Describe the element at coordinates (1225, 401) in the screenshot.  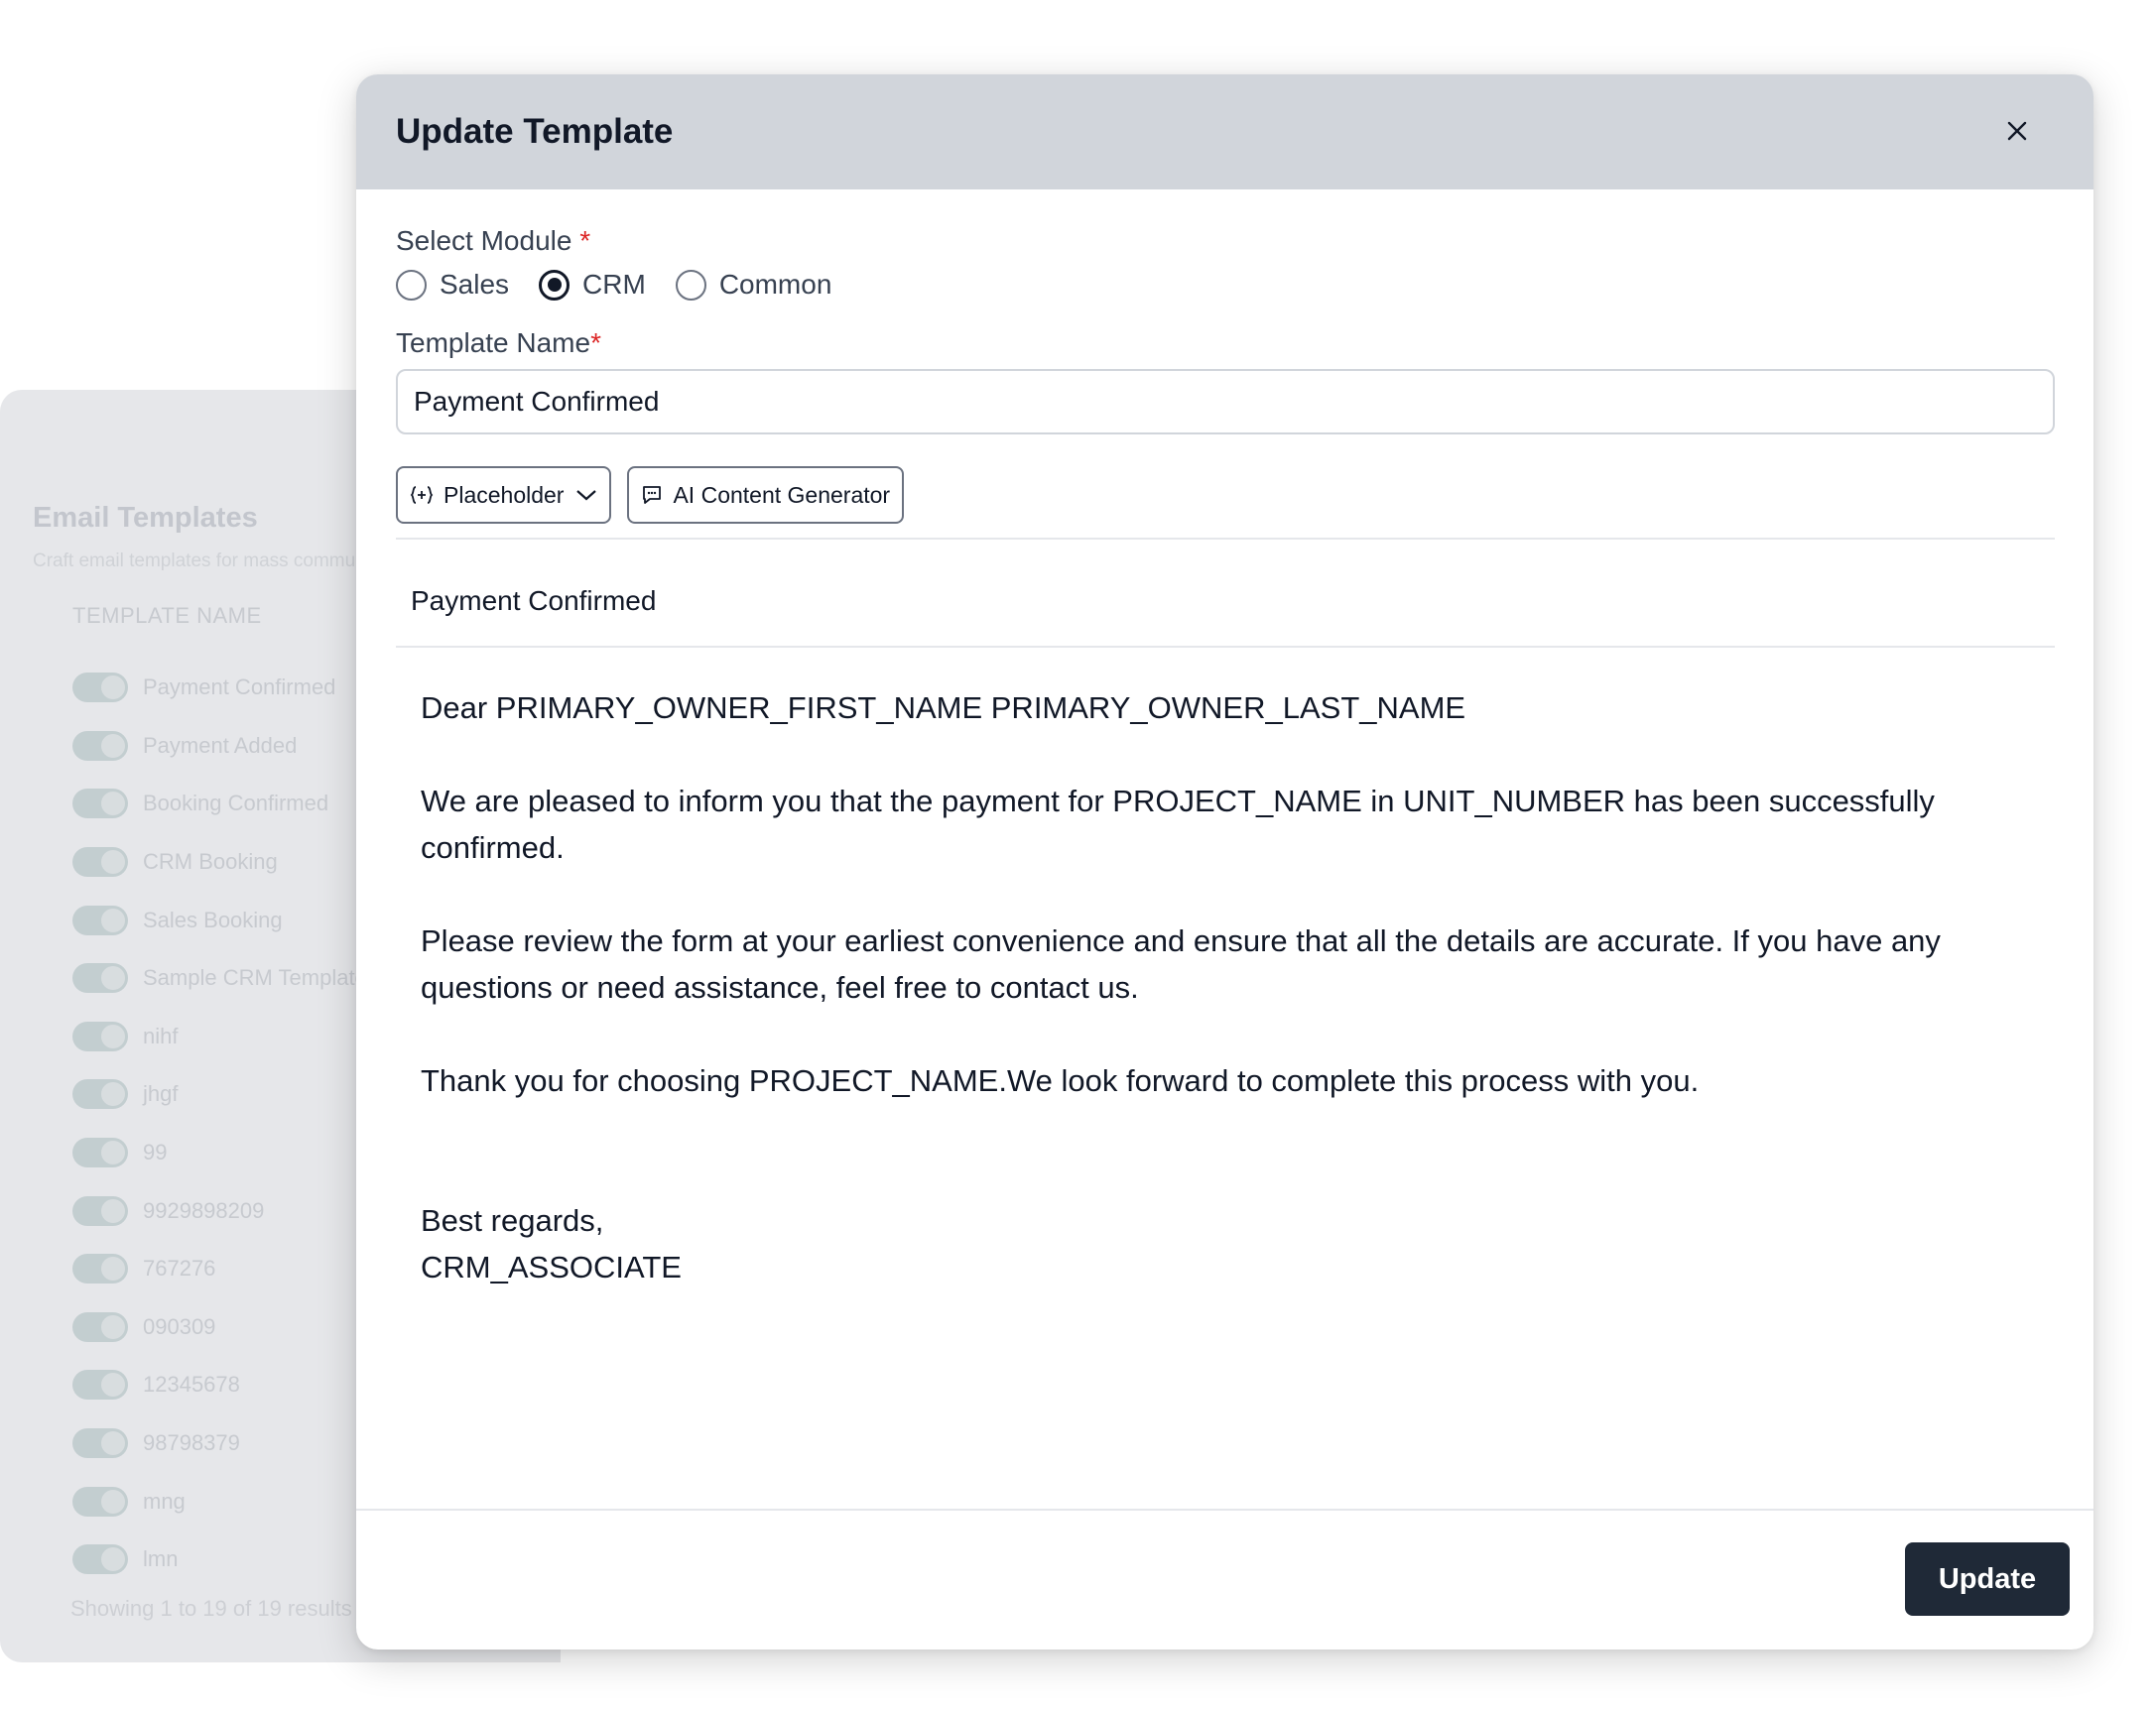
I see `template-name-input: Payment Confirmed` at that location.